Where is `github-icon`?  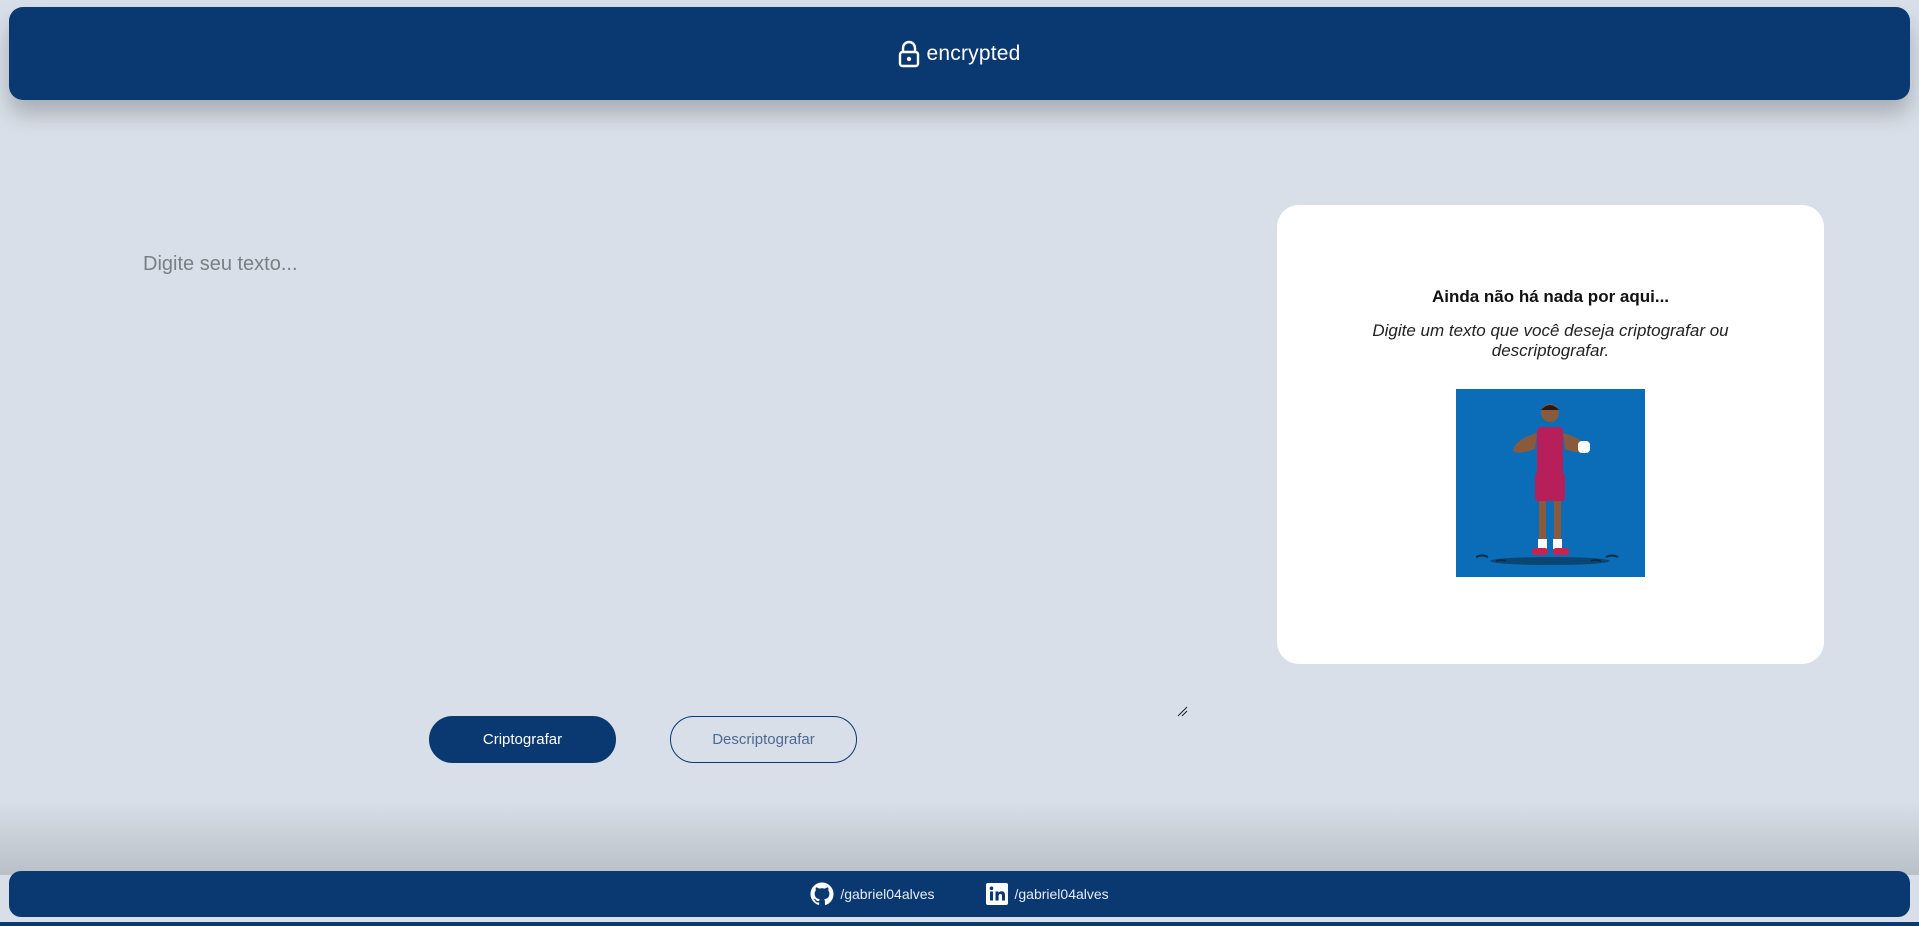 github-icon is located at coordinates (822, 894).